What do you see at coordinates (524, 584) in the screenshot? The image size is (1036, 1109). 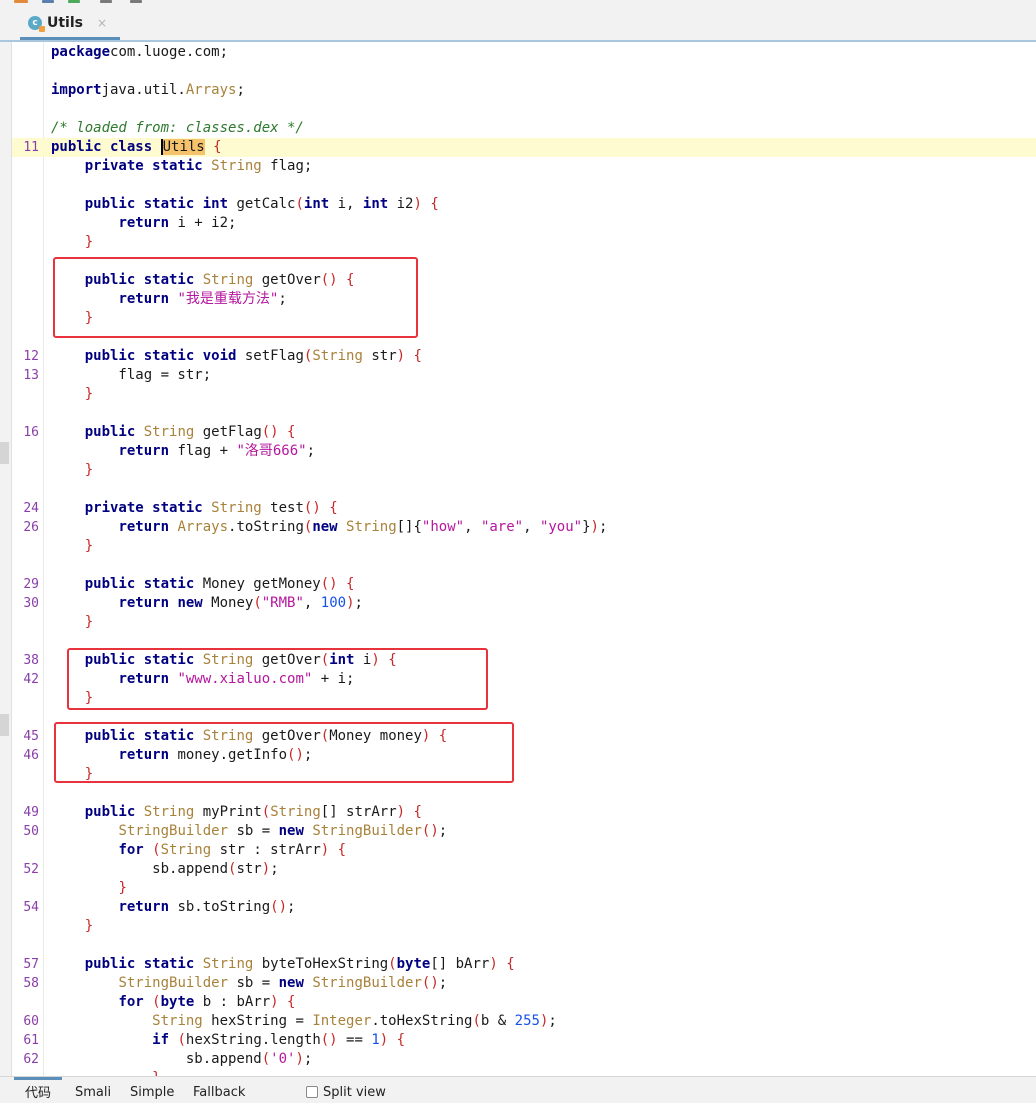 I see `code-line: 29 public static Money getMoney() {` at bounding box center [524, 584].